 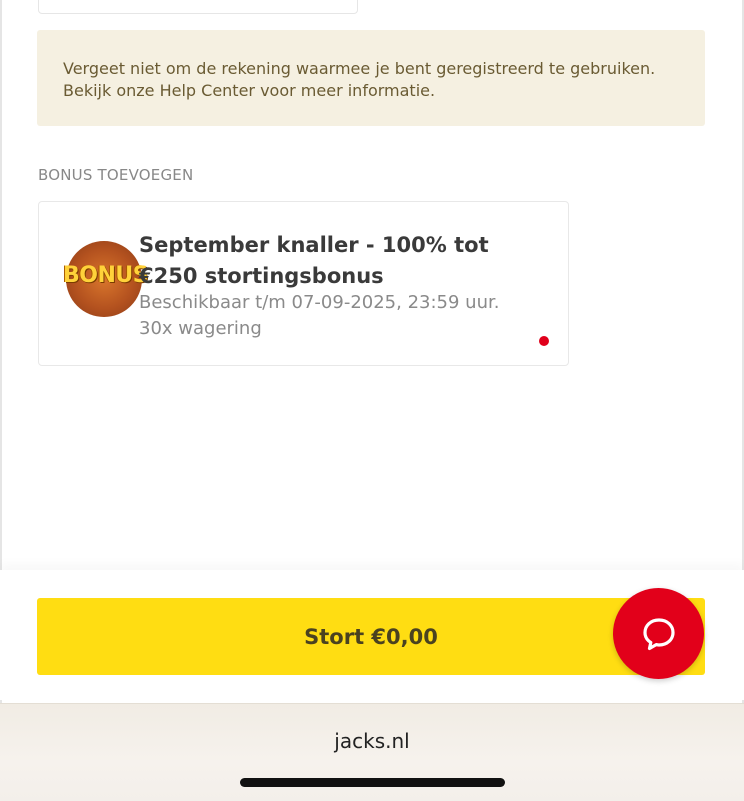 What do you see at coordinates (116, 175) in the screenshot?
I see `bonus-section-label: BONUS TOEVOEGEN` at bounding box center [116, 175].